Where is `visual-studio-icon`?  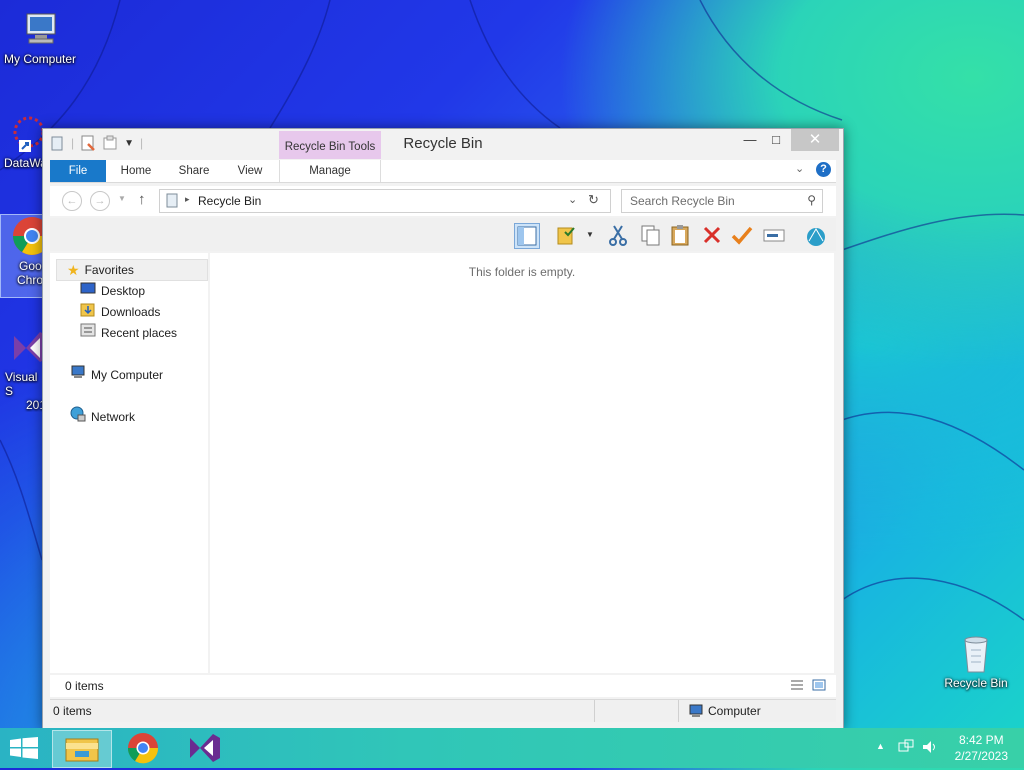
visual-studio-icon is located at coordinates (25, 347).